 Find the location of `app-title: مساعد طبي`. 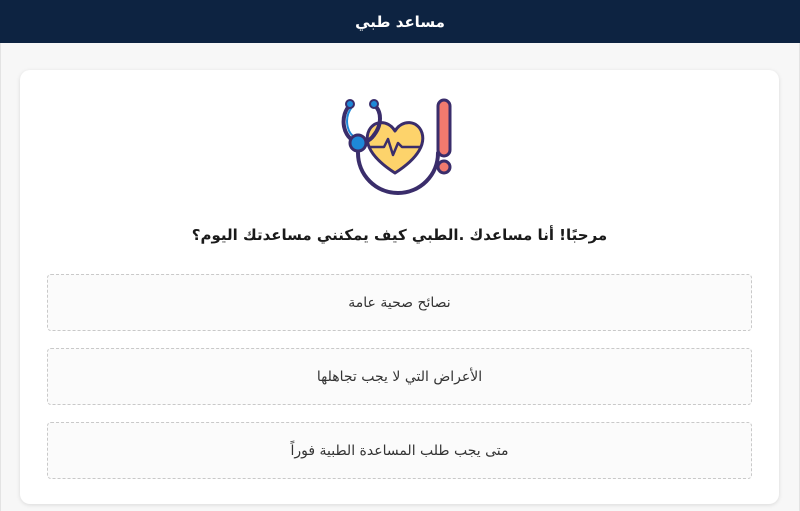

app-title: مساعد طبي is located at coordinates (400, 21).